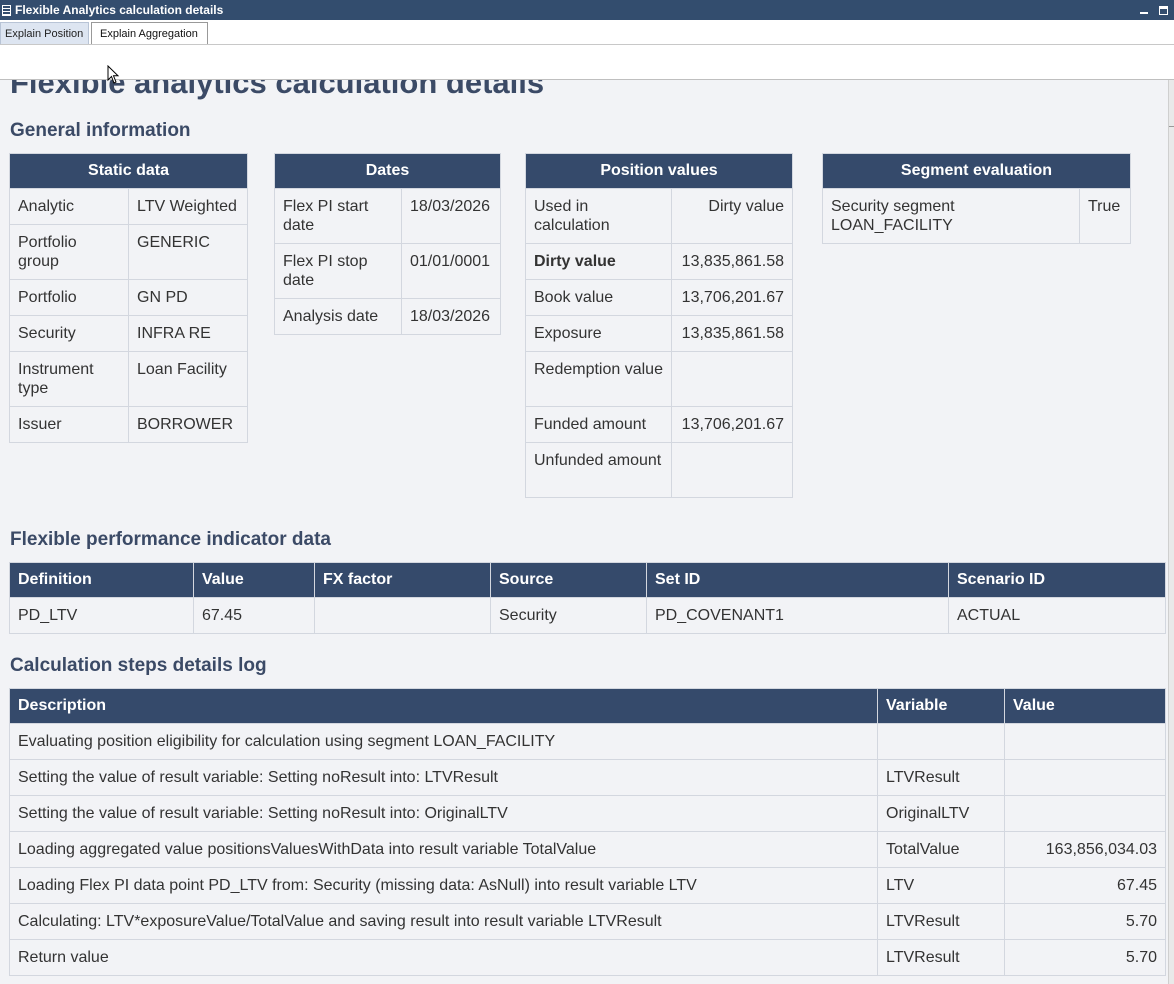 The width and height of the screenshot is (1174, 984). I want to click on row-value: Dirty value, so click(732, 216).